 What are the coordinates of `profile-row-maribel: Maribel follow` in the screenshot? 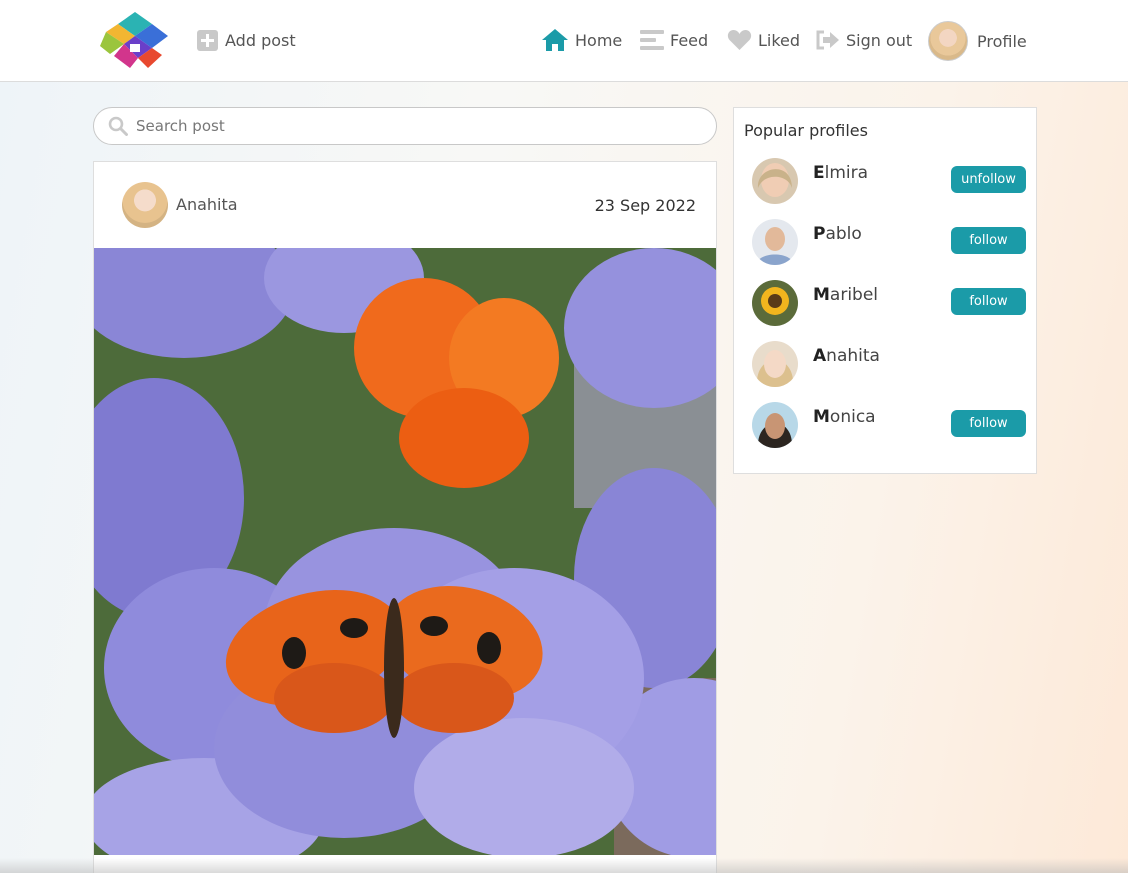 It's located at (889, 303).